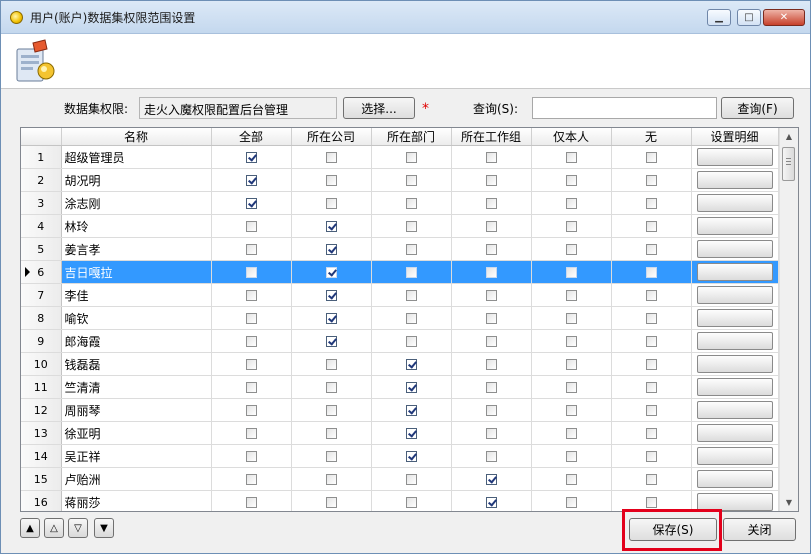 The image size is (811, 554). Describe the element at coordinates (789, 136) in the screenshot. I see `scroll-up-icon: ▲` at that location.